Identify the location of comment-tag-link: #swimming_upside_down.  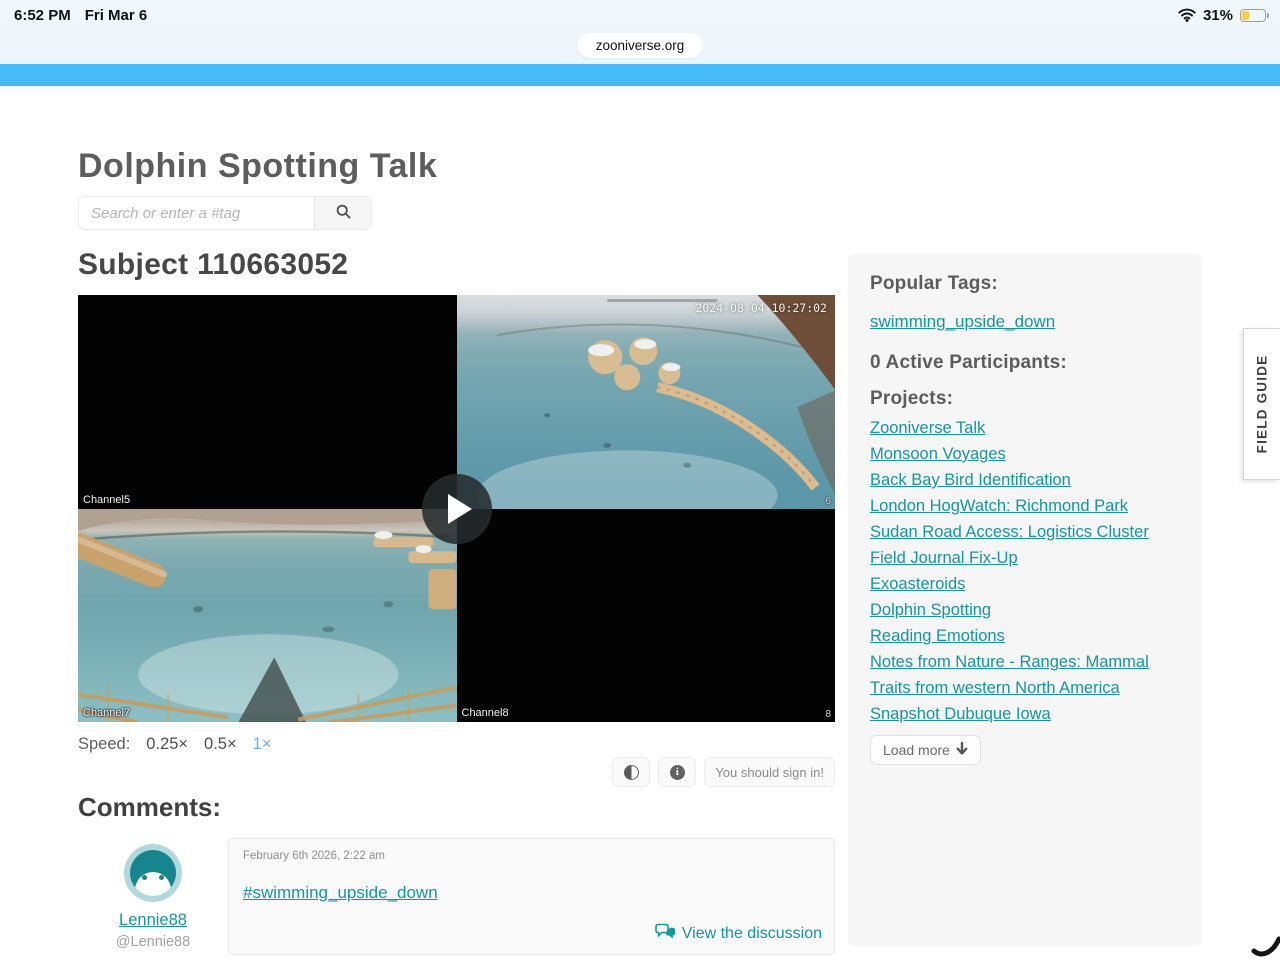
(340, 893).